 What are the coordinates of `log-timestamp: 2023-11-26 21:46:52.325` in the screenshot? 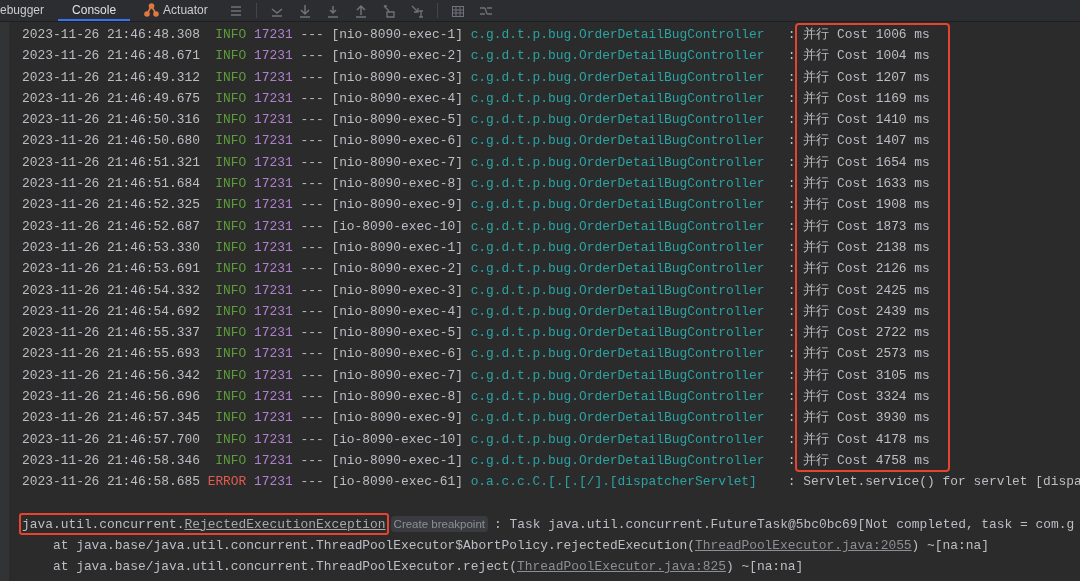 It's located at (111, 205).